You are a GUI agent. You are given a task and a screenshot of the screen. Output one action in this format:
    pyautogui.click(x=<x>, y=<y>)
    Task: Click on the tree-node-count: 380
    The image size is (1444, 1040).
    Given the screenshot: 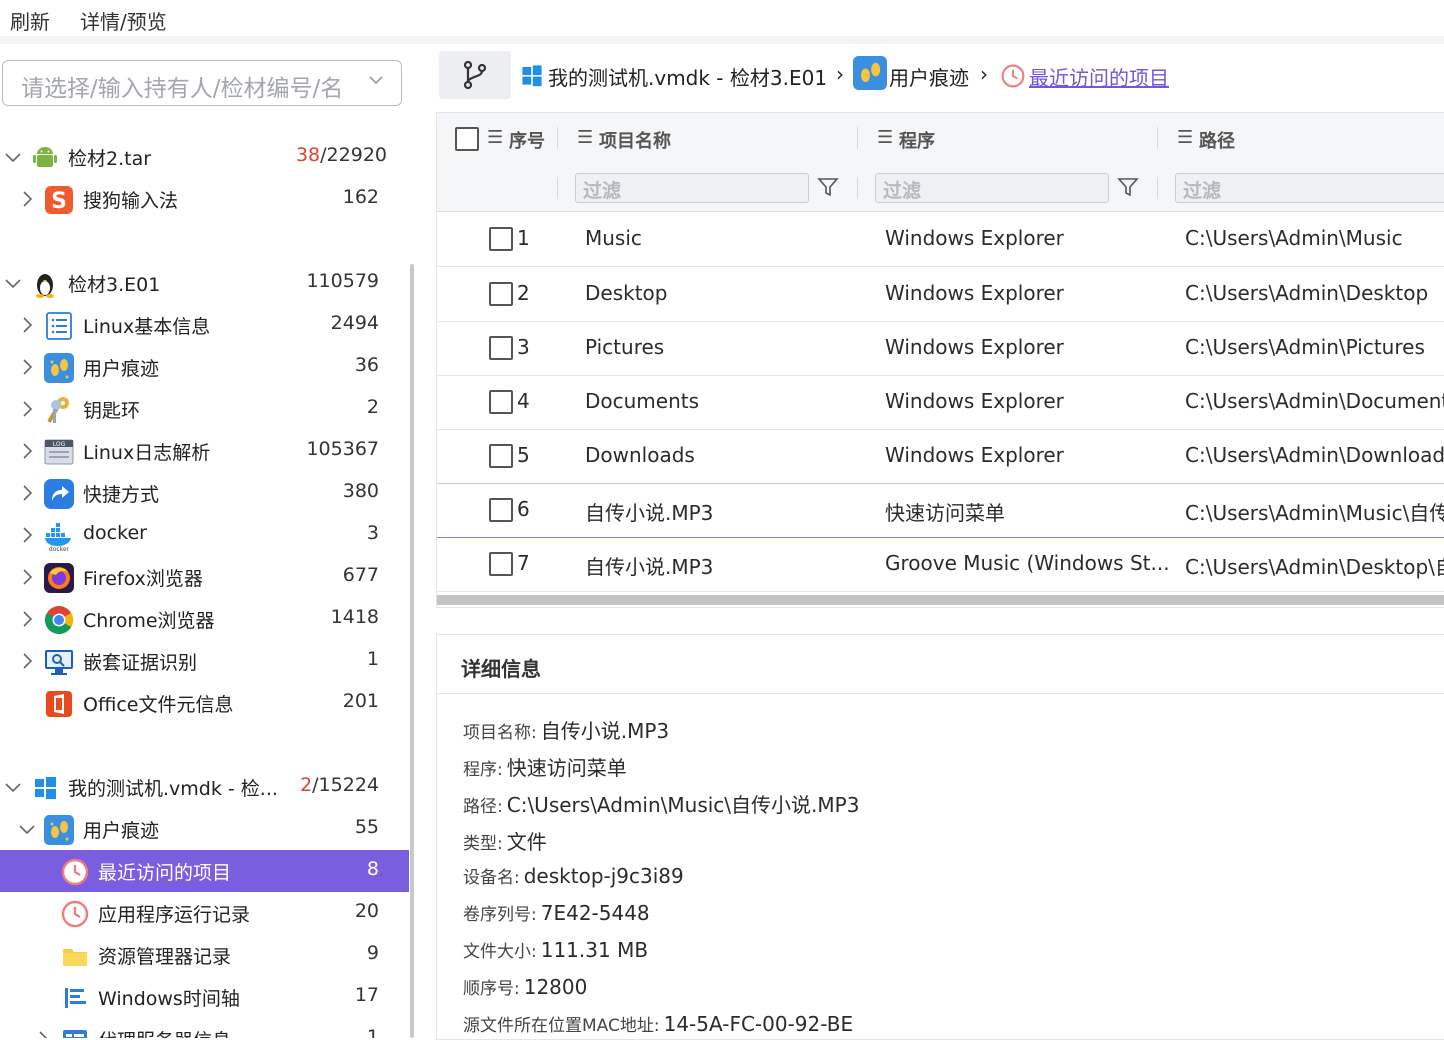 What is the action you would take?
    pyautogui.click(x=360, y=491)
    